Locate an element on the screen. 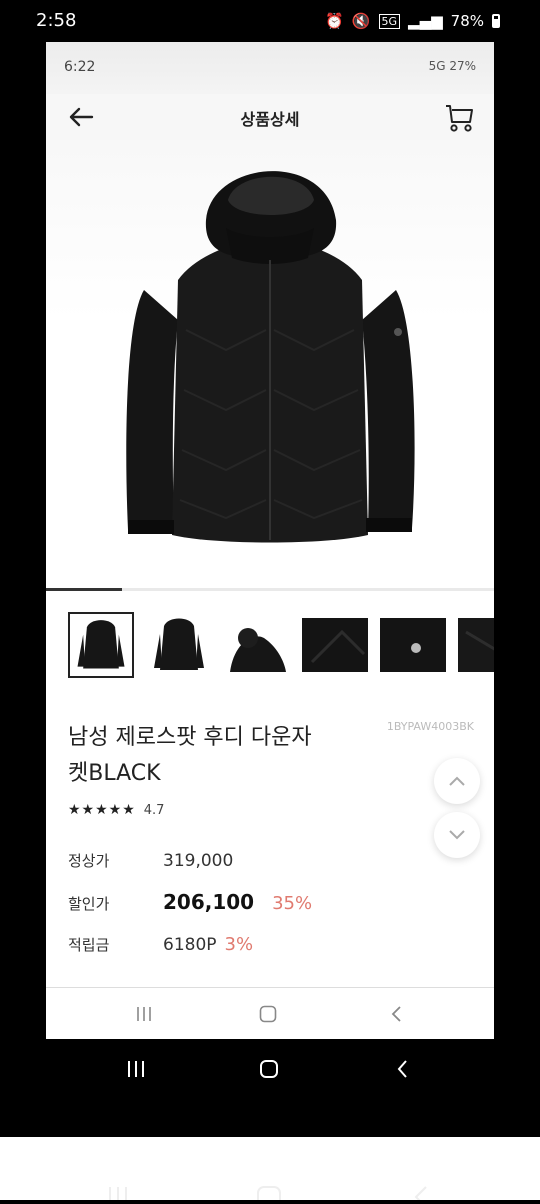 The height and width of the screenshot is (1204, 540). rating-stars-icon: ★★★★★ is located at coordinates (102, 810).